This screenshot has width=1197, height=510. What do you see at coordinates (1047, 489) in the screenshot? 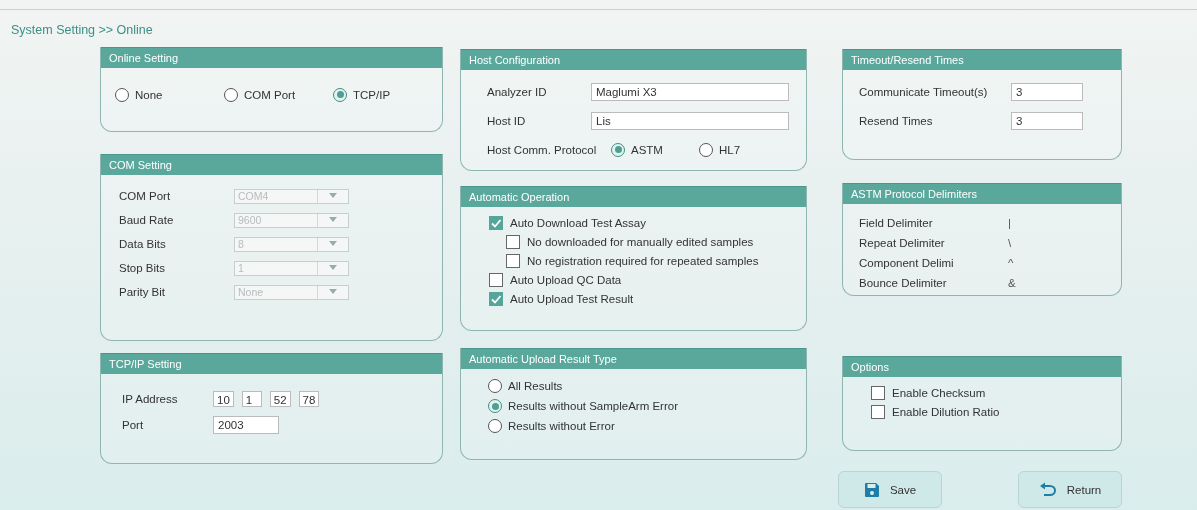
I see `undo-icon` at bounding box center [1047, 489].